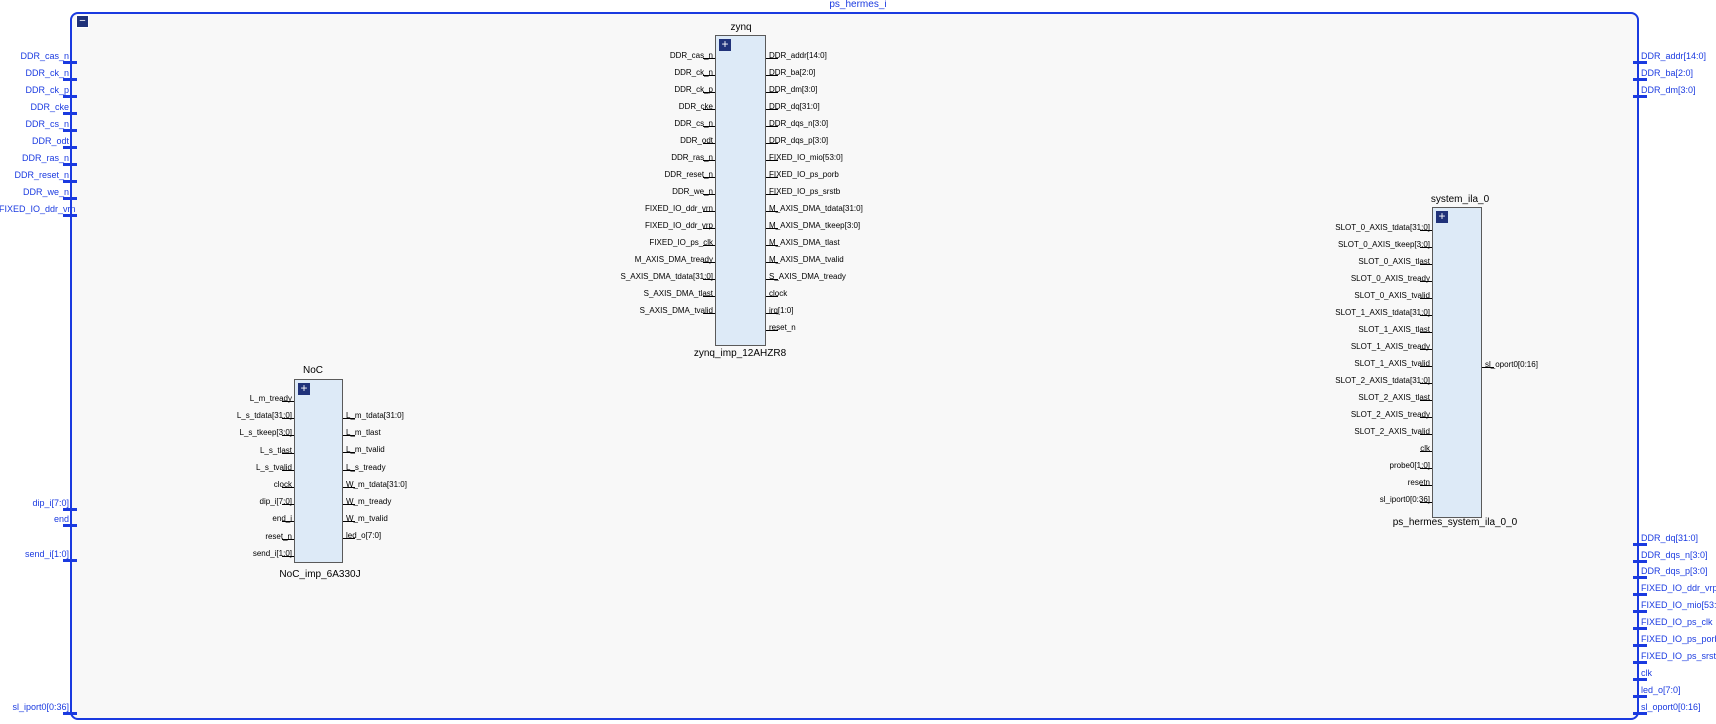 This screenshot has width=1716, height=724. Describe the element at coordinates (1457, 362) in the screenshot. I see `ila-block: +` at that location.